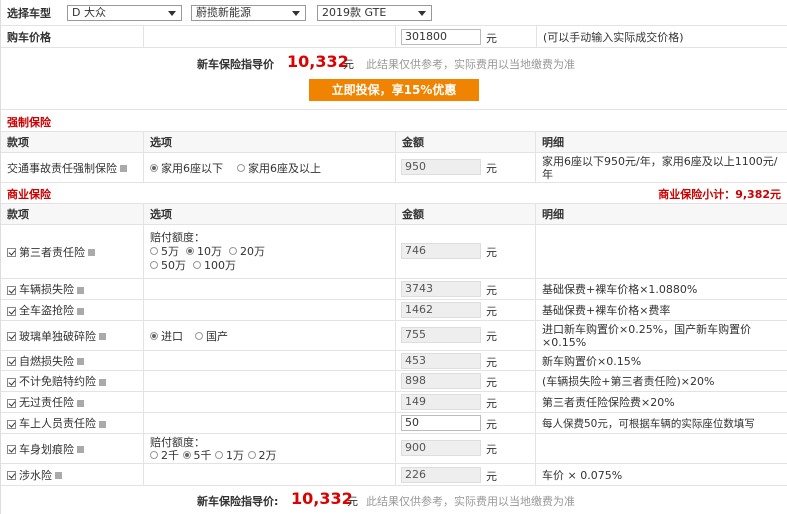 This screenshot has width=787, height=514. Describe the element at coordinates (72, 423) in the screenshot. I see `item-name-cell: 车上人员责任险` at that location.